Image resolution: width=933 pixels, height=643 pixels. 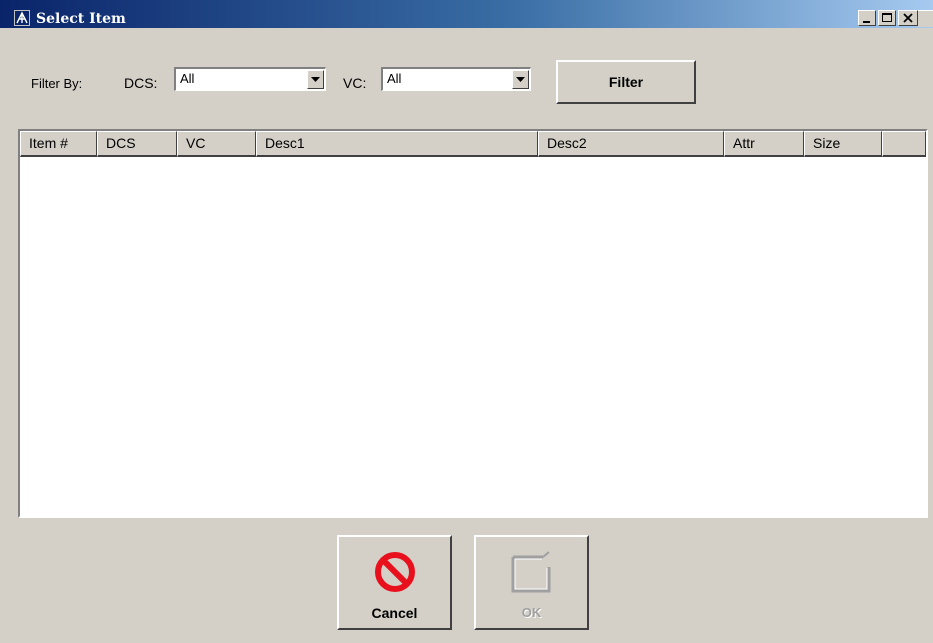 I want to click on dcs-dropdown-button, so click(x=315, y=79).